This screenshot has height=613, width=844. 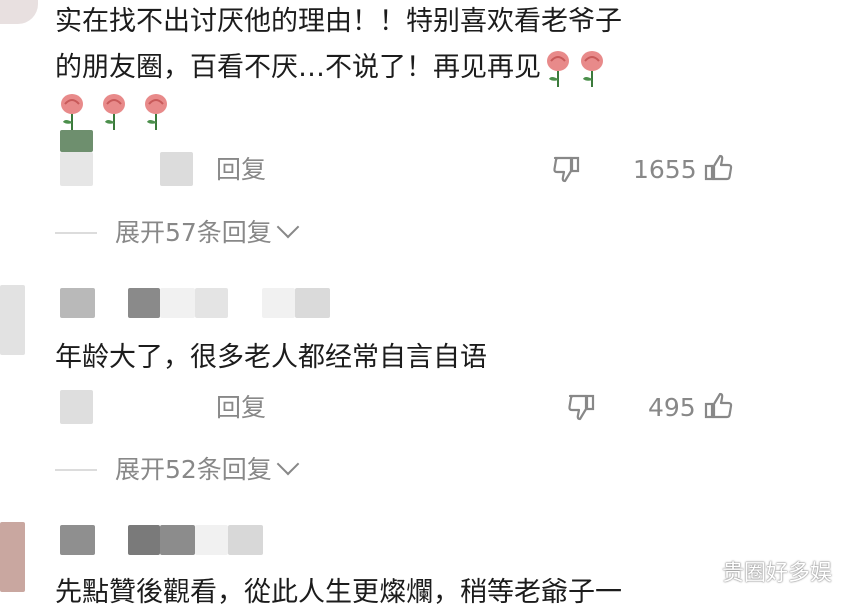 I want to click on comment-text-line: 的朋友圈，百看不厌…不说了！再见再见, so click(x=332, y=68).